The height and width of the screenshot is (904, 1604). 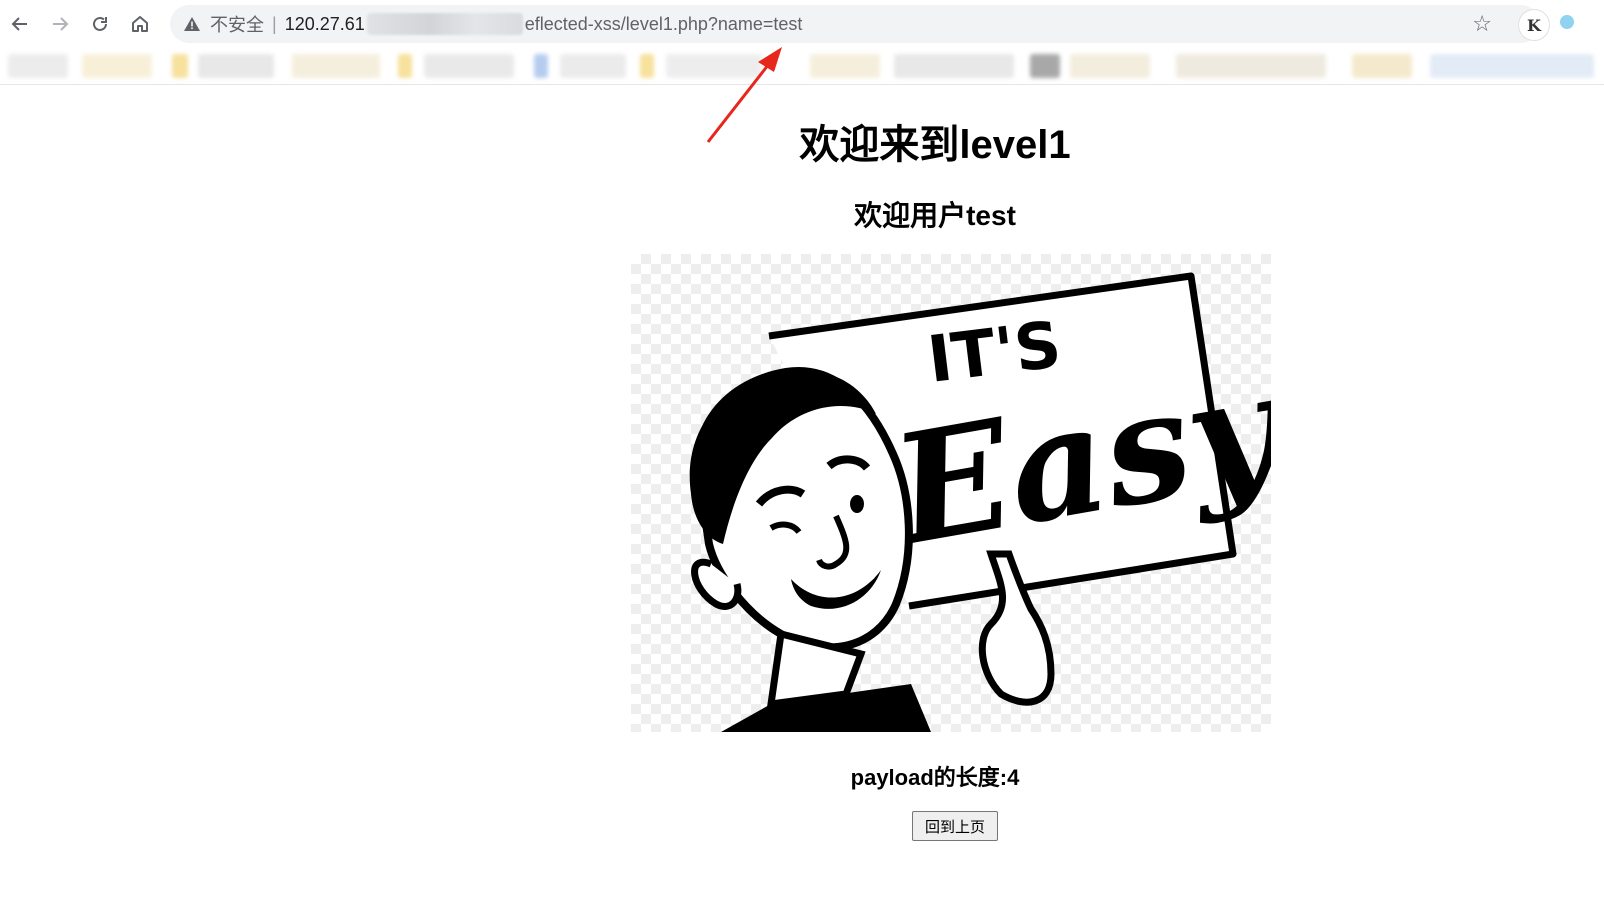 I want to click on page-title: 欢迎来到level1, so click(x=935, y=145).